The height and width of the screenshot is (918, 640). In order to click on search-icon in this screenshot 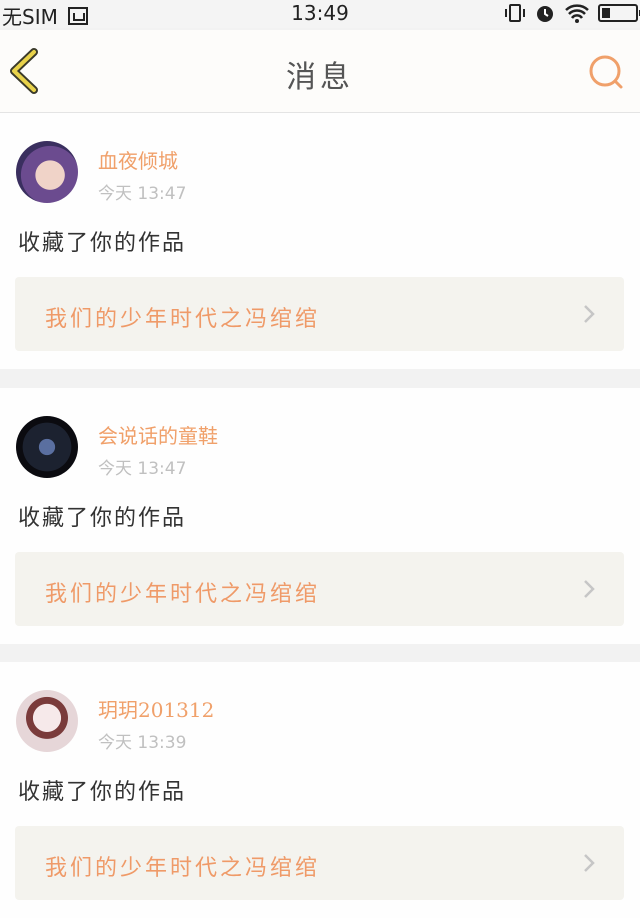, I will do `click(606, 72)`.